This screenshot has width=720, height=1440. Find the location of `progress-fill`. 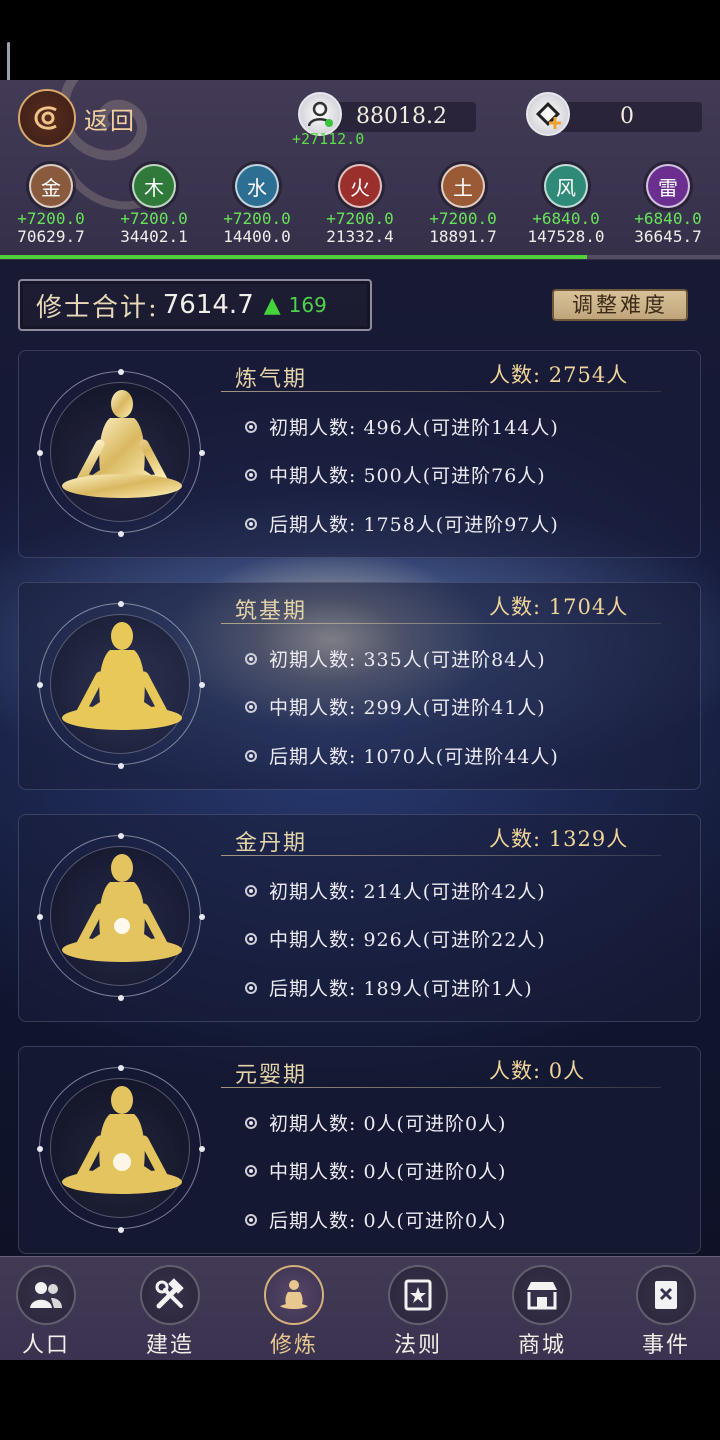

progress-fill is located at coordinates (293, 257).